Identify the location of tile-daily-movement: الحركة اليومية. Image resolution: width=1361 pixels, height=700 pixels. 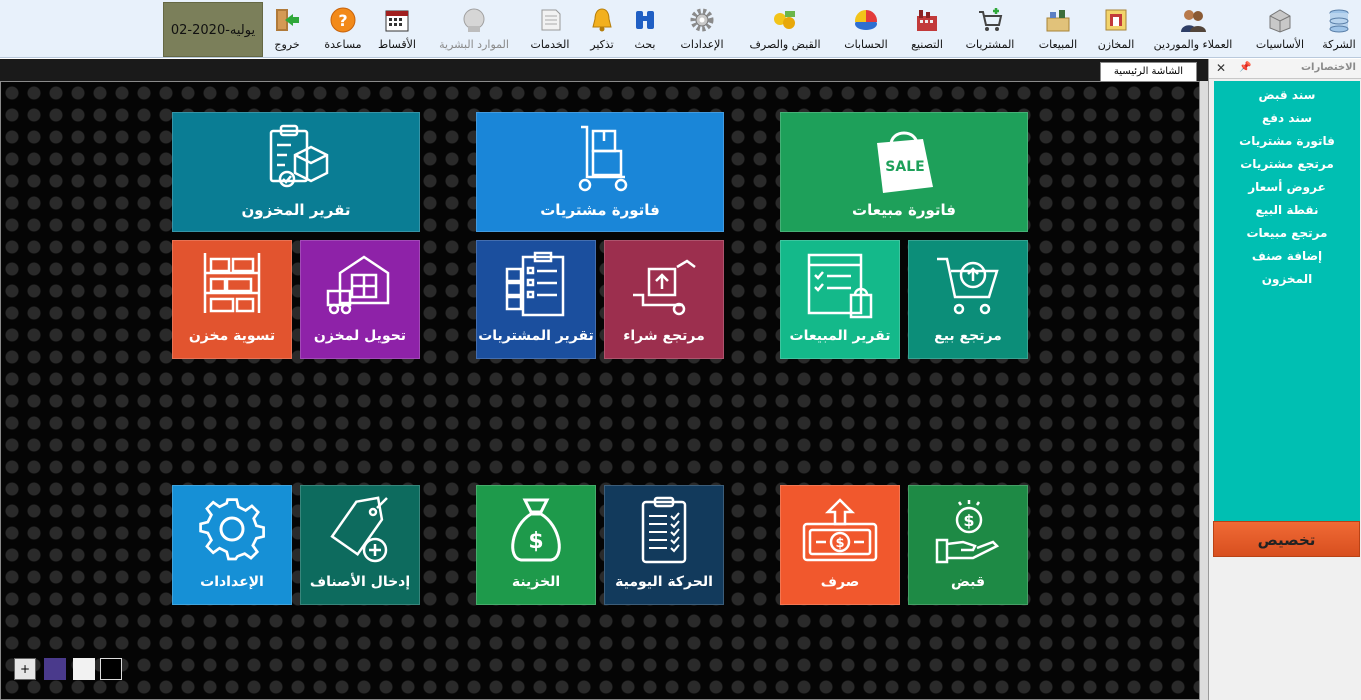
(664, 545).